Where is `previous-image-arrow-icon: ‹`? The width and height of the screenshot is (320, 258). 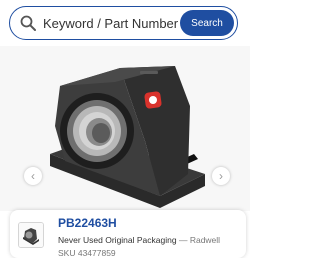 previous-image-arrow-icon: ‹ is located at coordinates (33, 176).